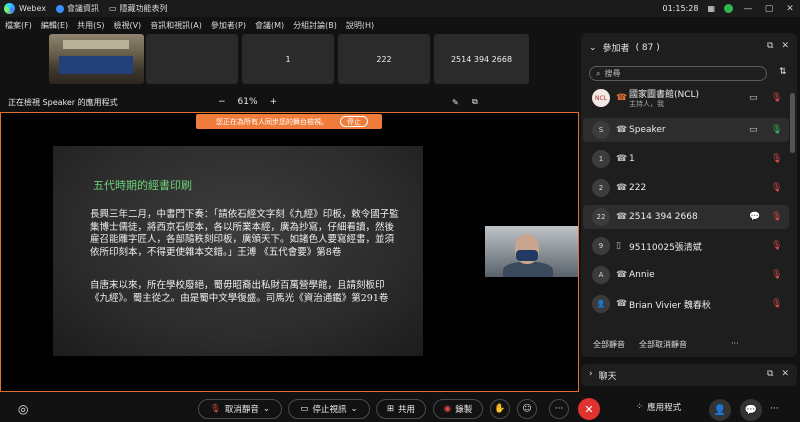  What do you see at coordinates (776, 130) in the screenshot?
I see `active-mic-icon: 🎙` at bounding box center [776, 130].